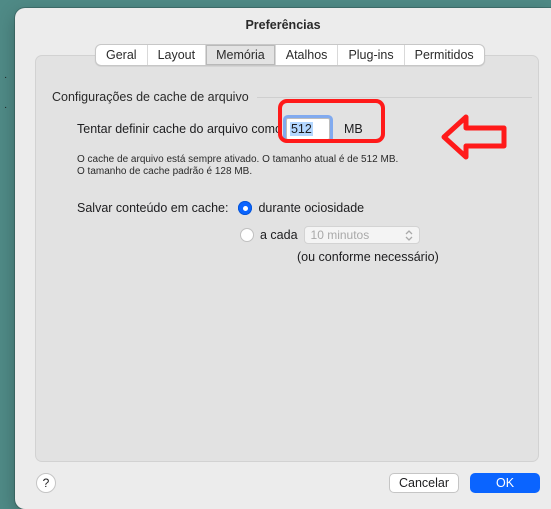 The width and height of the screenshot is (551, 509). What do you see at coordinates (283, 485) in the screenshot?
I see `button-bar: ? Cancelar OK` at bounding box center [283, 485].